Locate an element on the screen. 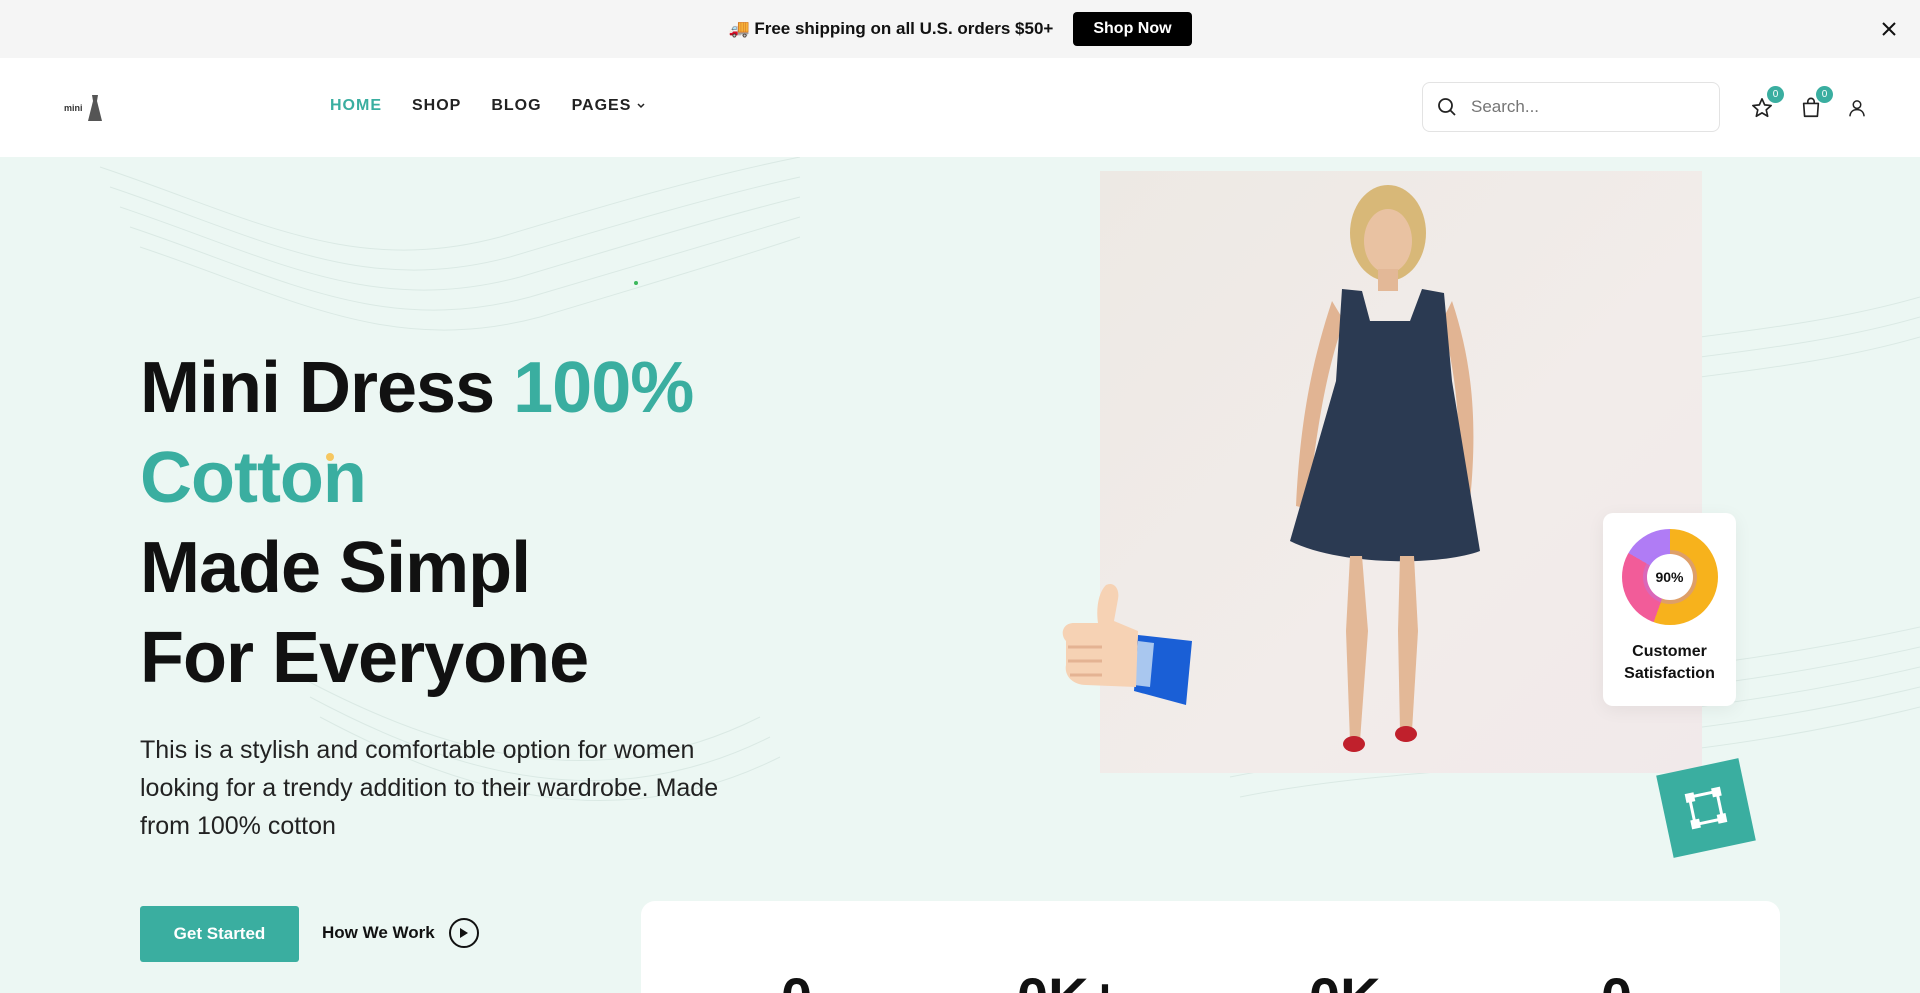  nav-home-label: HOME is located at coordinates (356, 105).